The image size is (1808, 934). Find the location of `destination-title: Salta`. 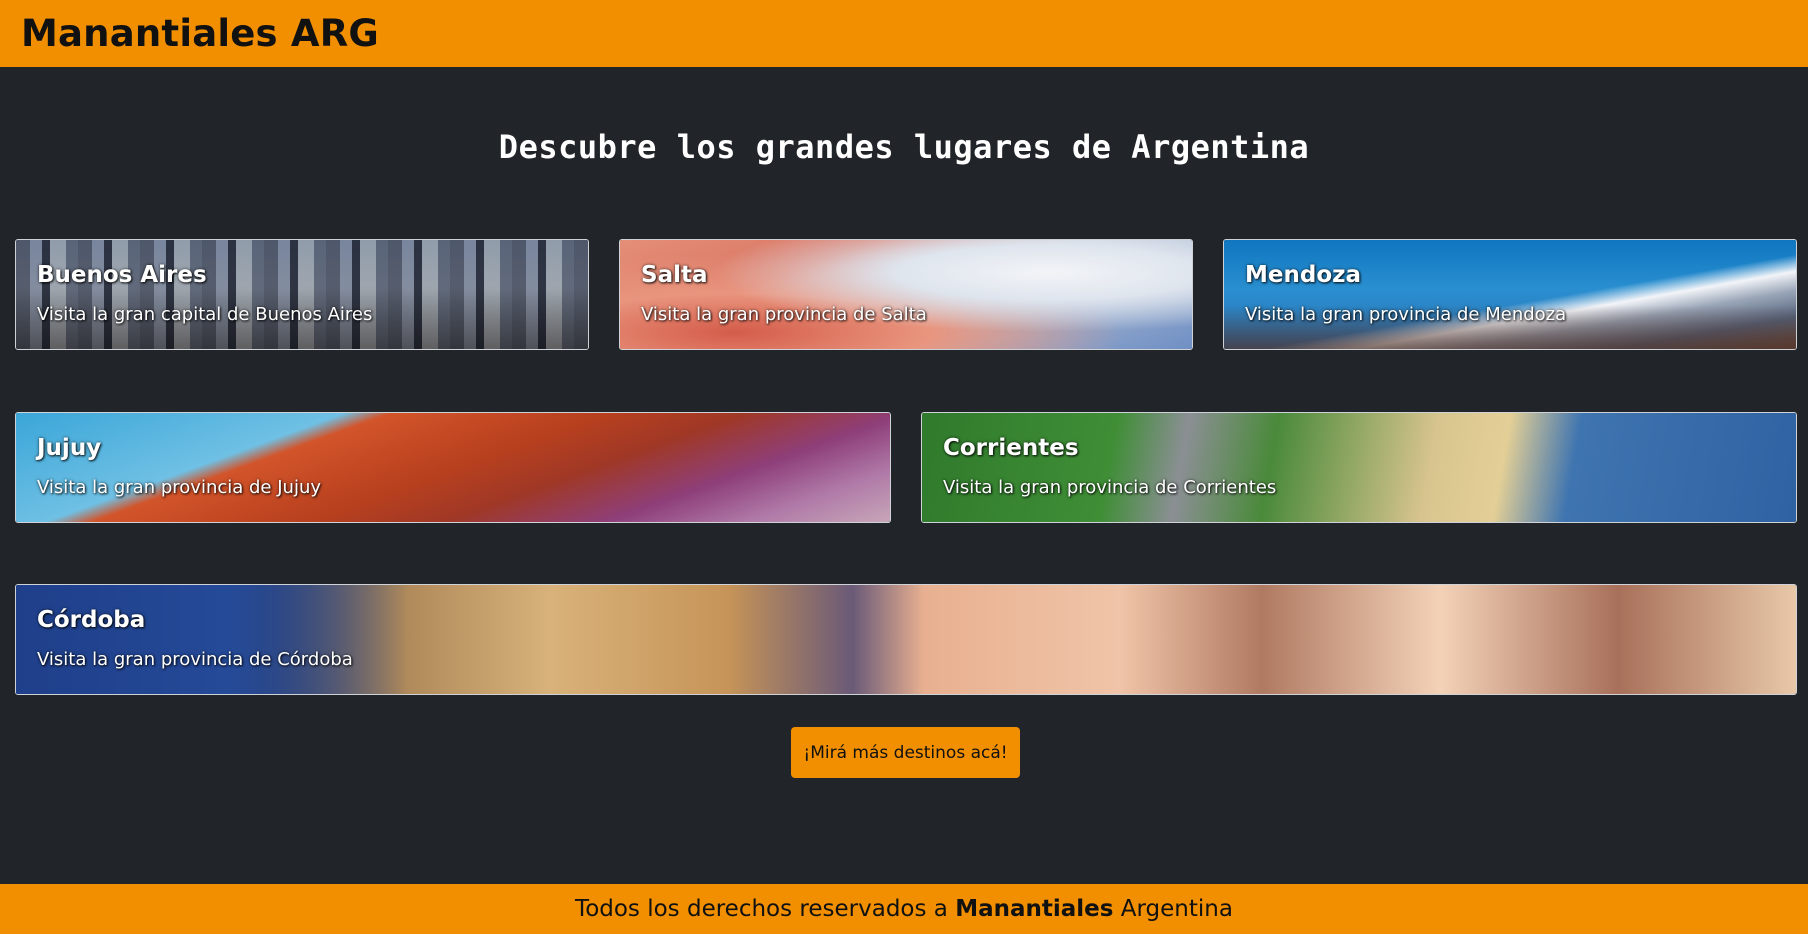

destination-title: Salta is located at coordinates (674, 275).